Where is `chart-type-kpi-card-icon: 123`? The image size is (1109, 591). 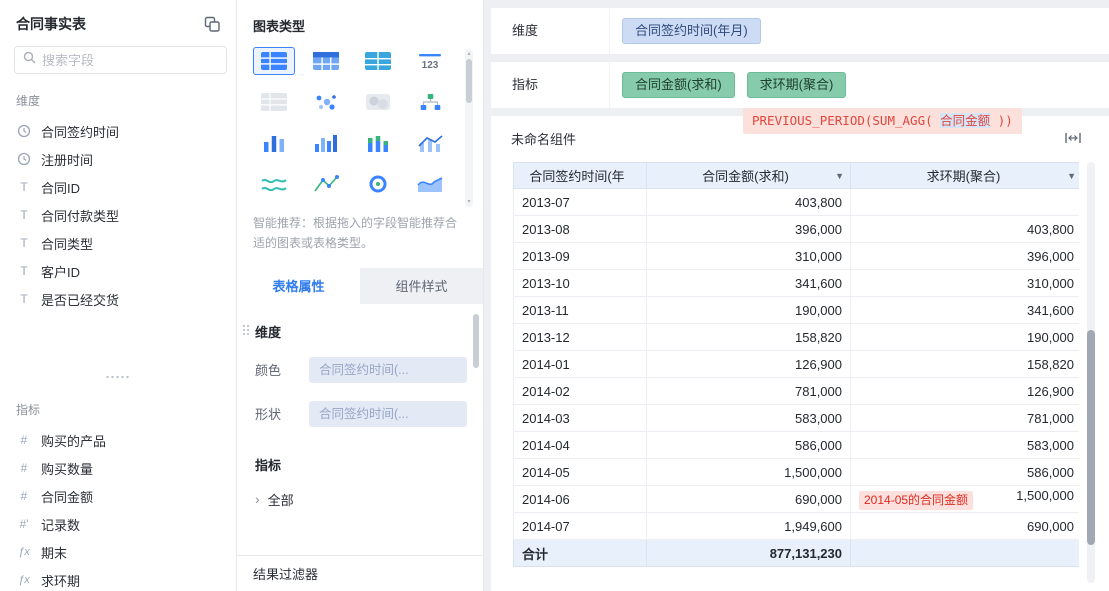
chart-type-kpi-card-icon: 123 is located at coordinates (430, 61).